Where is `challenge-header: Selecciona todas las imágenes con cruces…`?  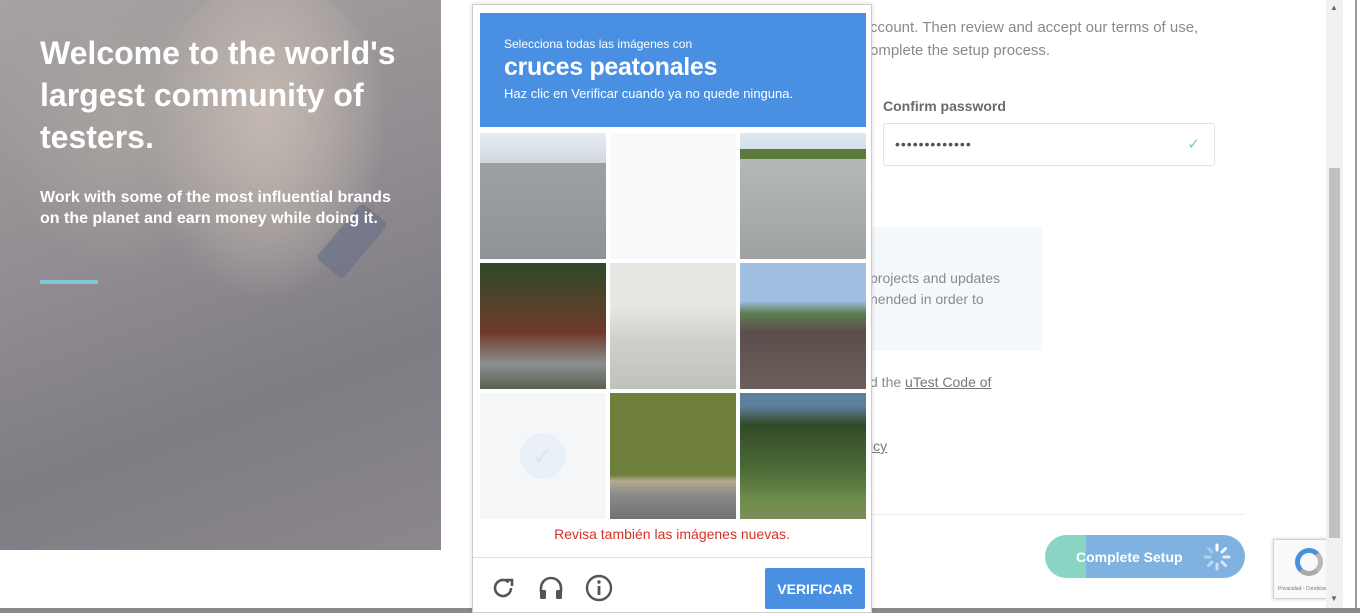 challenge-header: Selecciona todas las imágenes con cruces… is located at coordinates (673, 70).